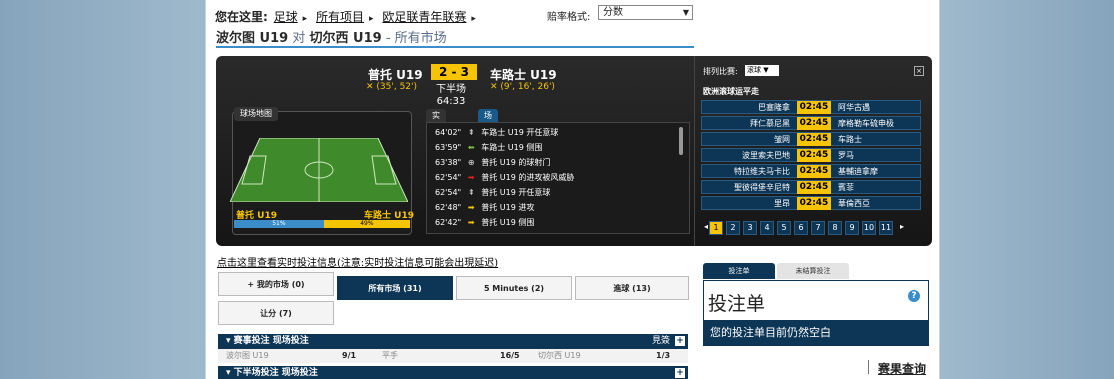  I want to click on event-text: 车路士 U19 侧围, so click(512, 147).